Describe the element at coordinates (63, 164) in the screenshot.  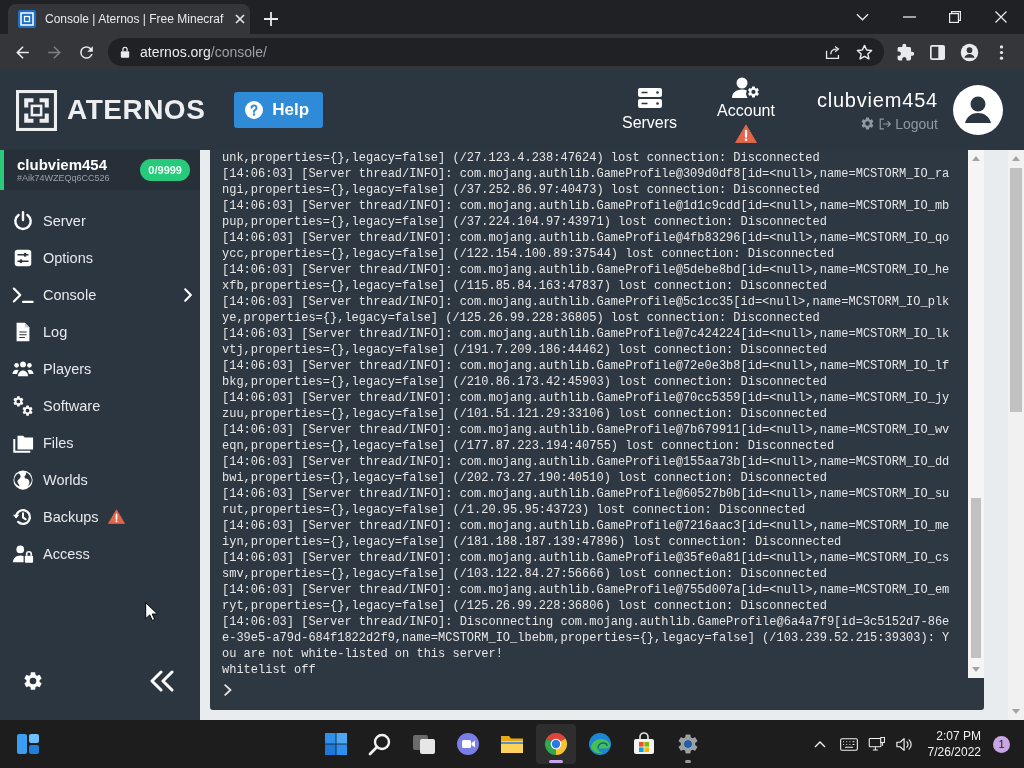
I see `server-name: clubviem454` at that location.